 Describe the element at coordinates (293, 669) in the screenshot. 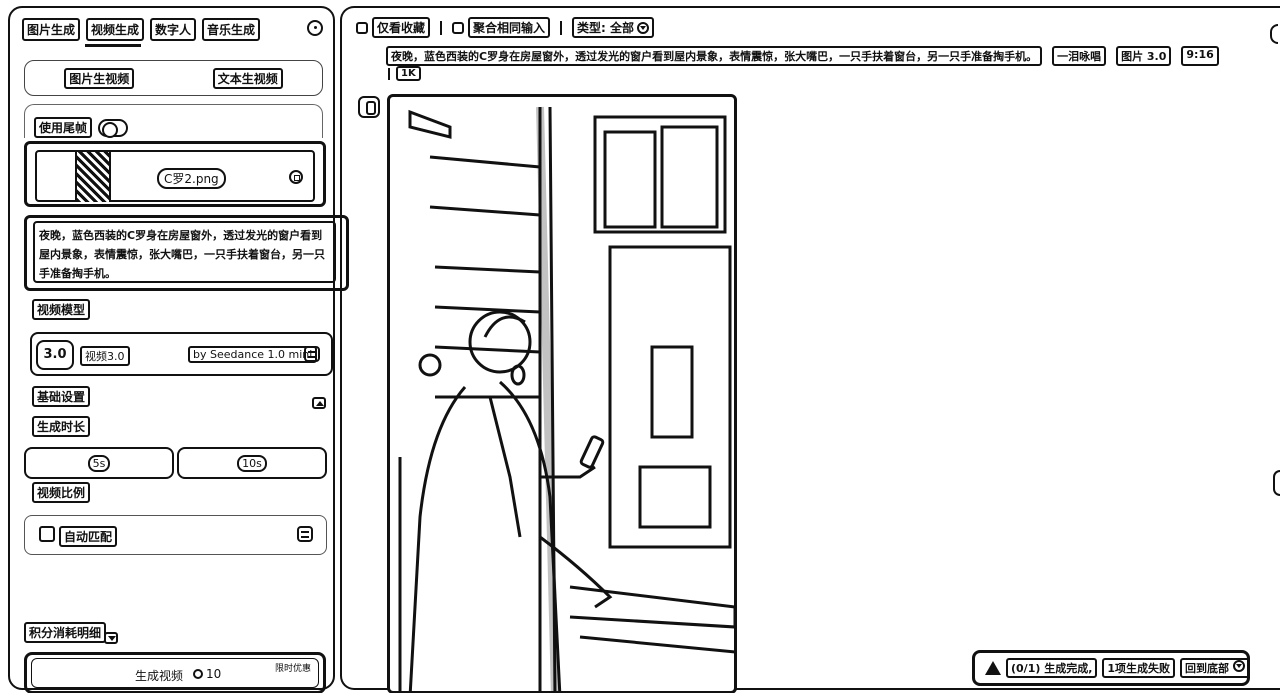

I see `promo-badge: 限时优惠` at that location.